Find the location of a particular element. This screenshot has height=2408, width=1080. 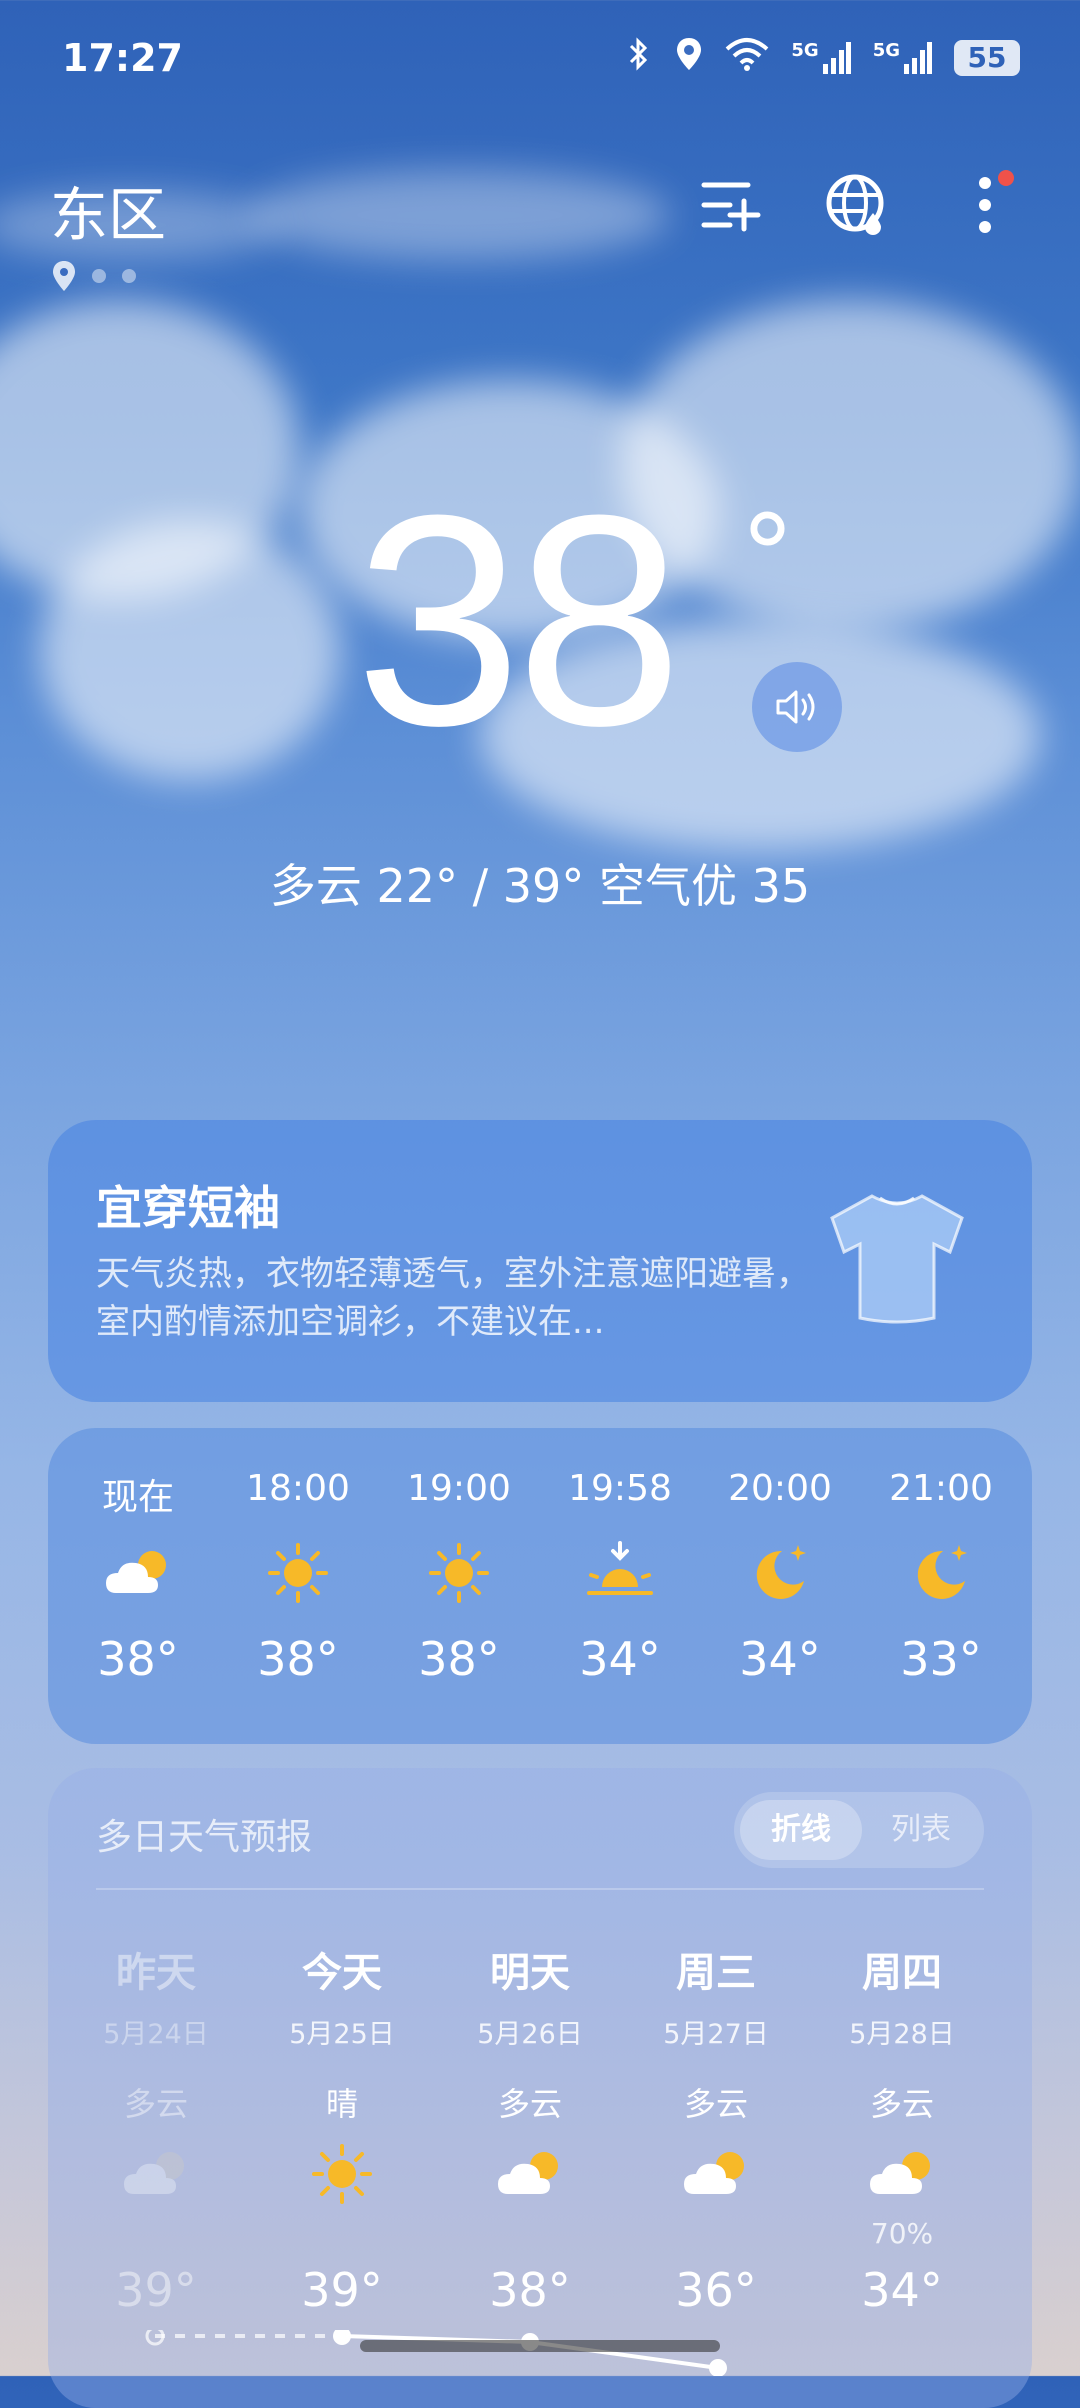

day-date: 5月26日 is located at coordinates (530, 2034).